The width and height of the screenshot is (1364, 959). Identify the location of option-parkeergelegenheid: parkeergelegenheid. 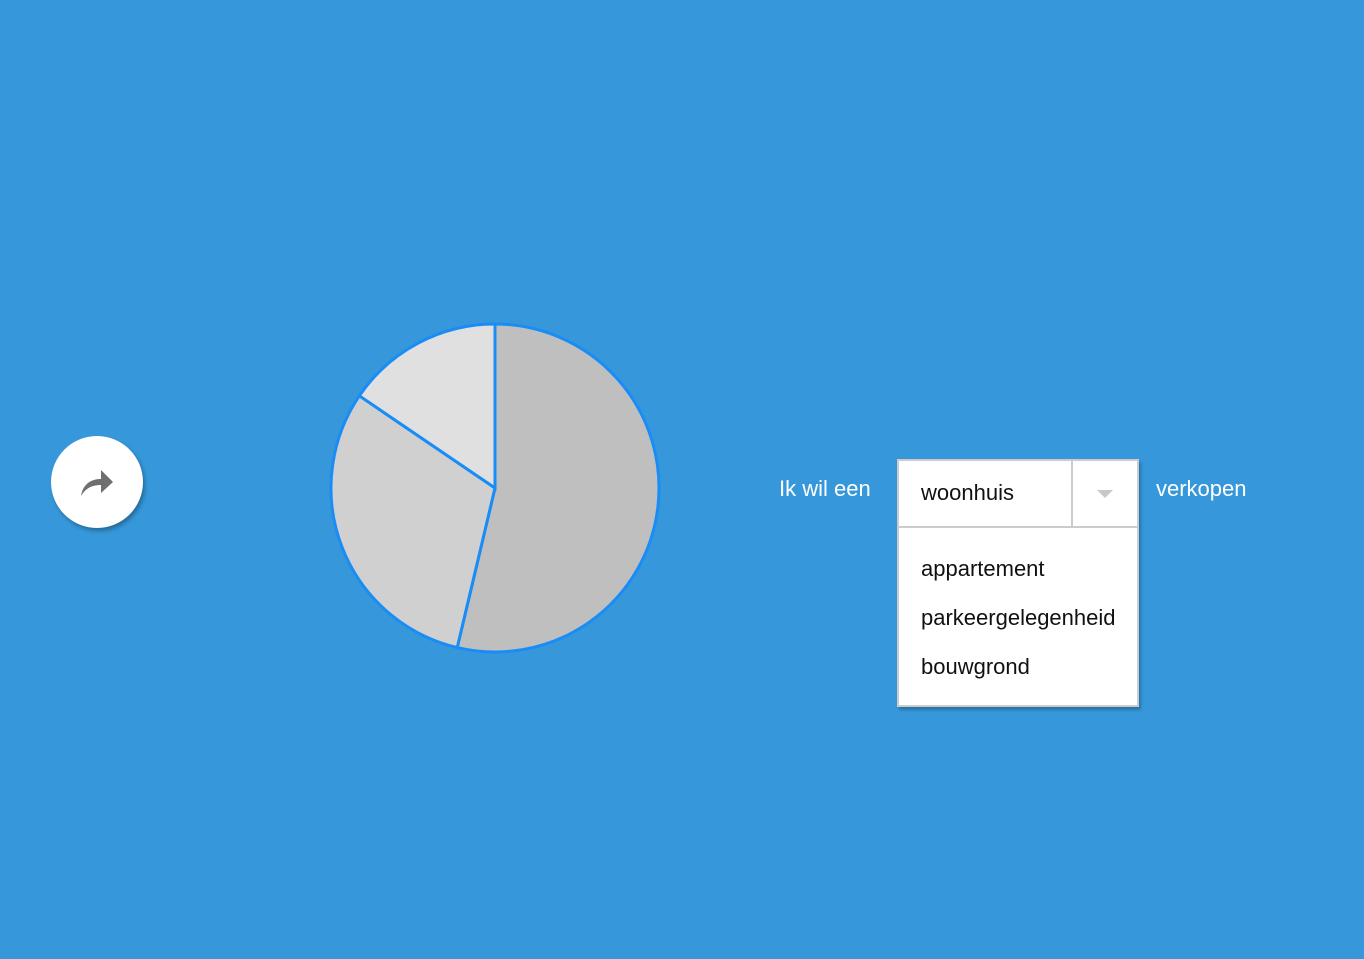
(1018, 617).